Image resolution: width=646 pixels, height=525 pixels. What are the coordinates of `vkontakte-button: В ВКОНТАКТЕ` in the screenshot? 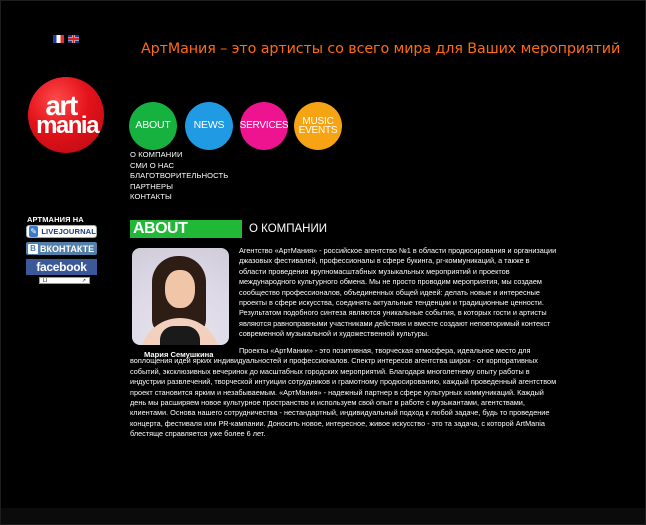 It's located at (61, 248).